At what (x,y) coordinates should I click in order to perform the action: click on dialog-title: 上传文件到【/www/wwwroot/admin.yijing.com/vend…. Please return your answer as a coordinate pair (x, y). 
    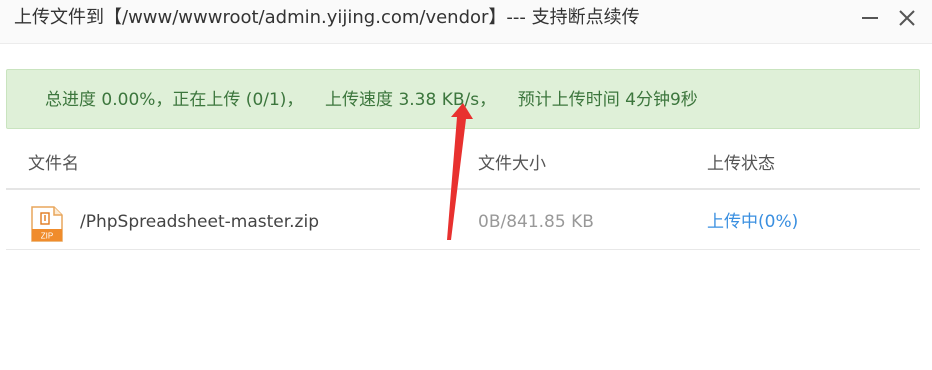
    Looking at the image, I should click on (327, 17).